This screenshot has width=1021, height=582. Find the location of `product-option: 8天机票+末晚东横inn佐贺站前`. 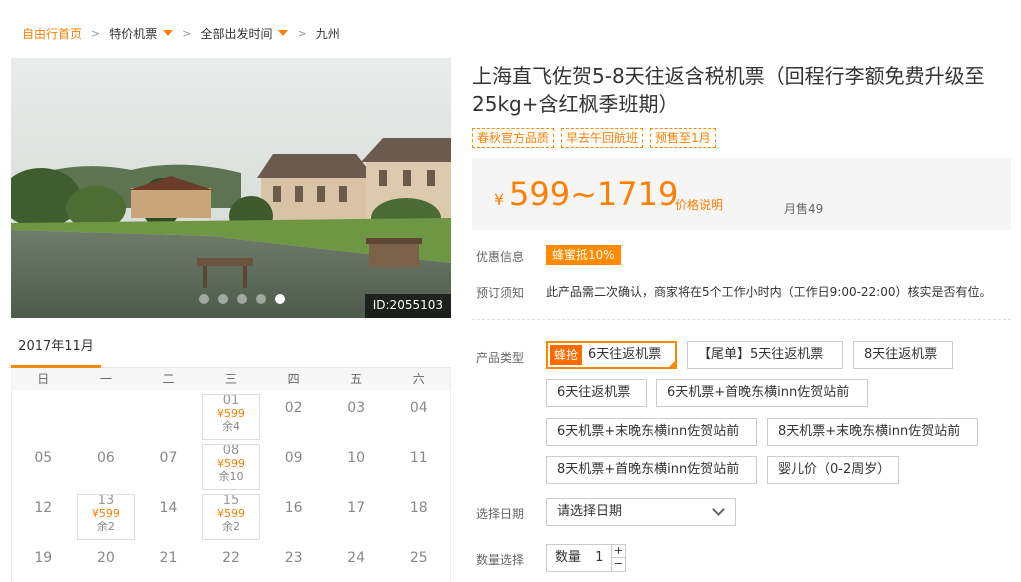

product-option: 8天机票+末晚东横inn佐贺站前 is located at coordinates (872, 432).